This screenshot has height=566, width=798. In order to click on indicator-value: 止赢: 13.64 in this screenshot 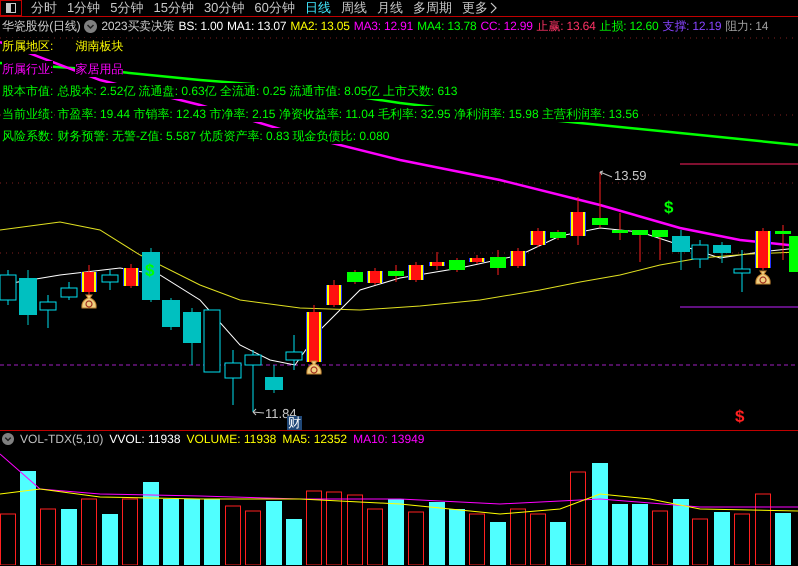, I will do `click(566, 26)`.